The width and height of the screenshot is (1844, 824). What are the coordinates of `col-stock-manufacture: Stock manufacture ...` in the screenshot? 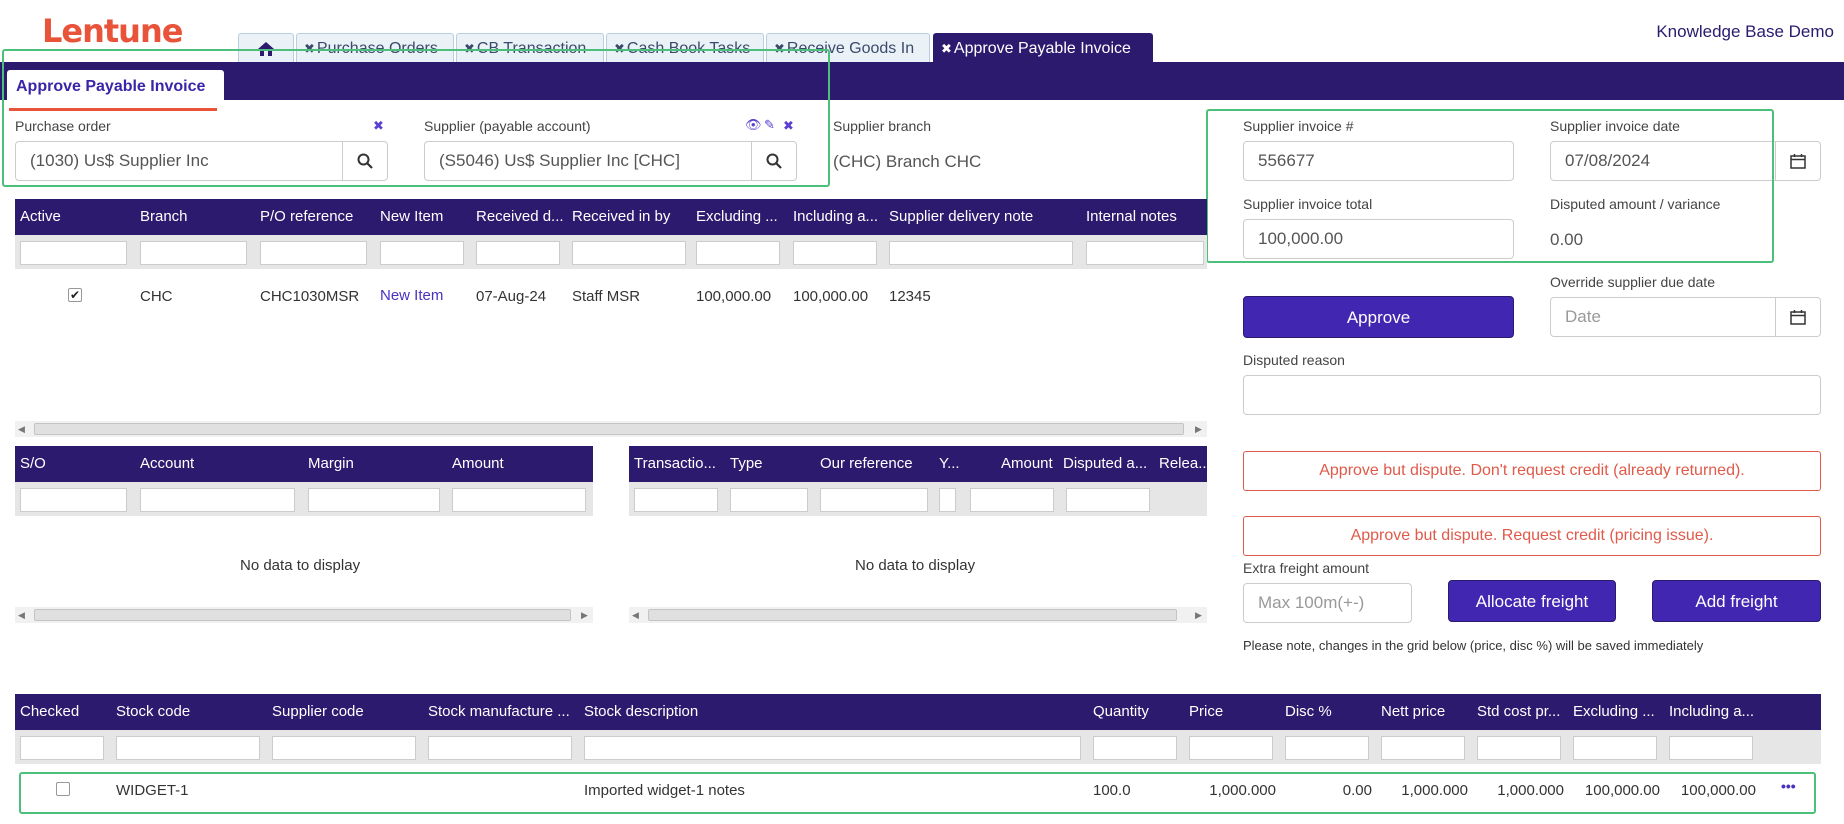 It's located at (502, 711).